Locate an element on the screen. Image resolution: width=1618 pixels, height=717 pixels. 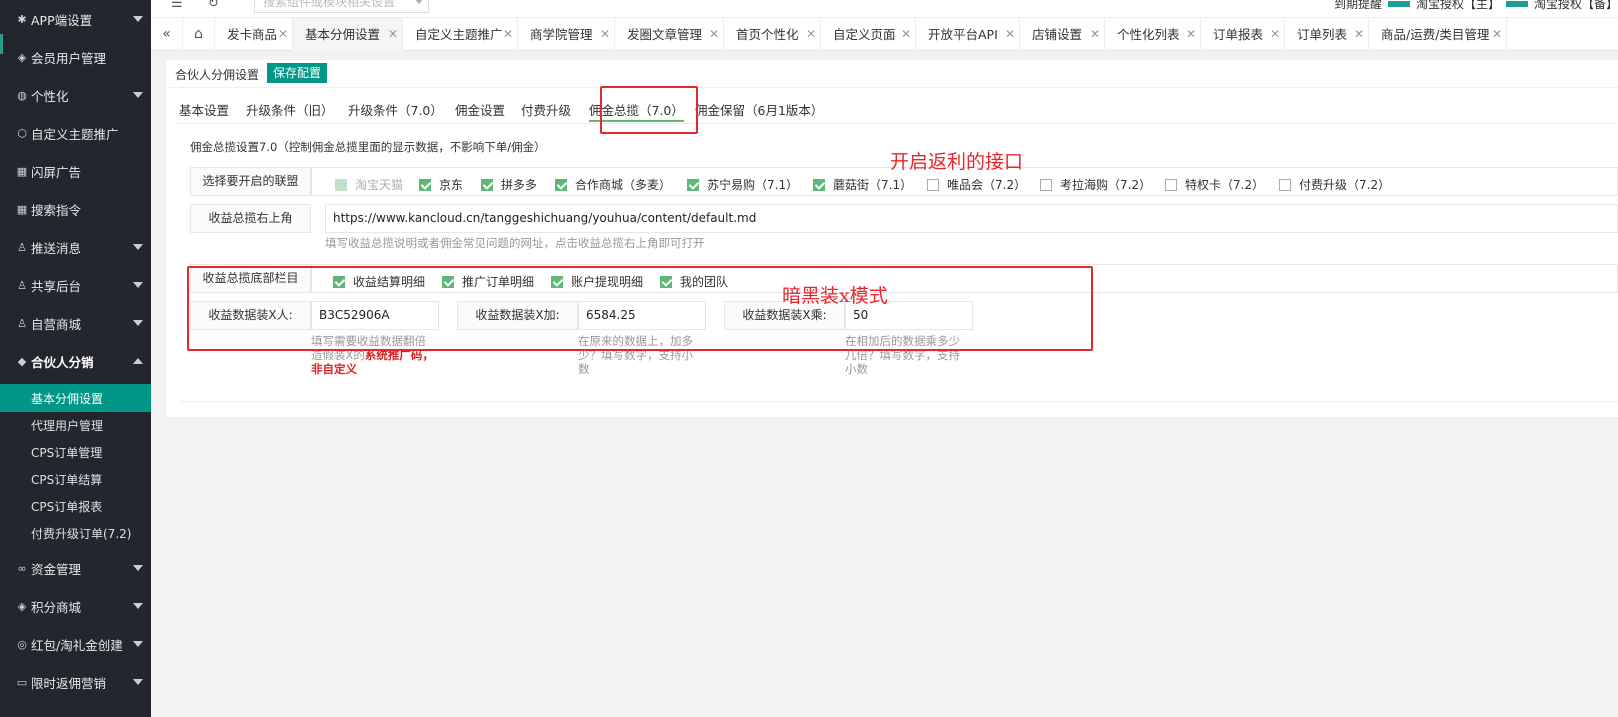
tab-custom-theme: 自定义主题推广 ✕ is located at coordinates (460, 34).